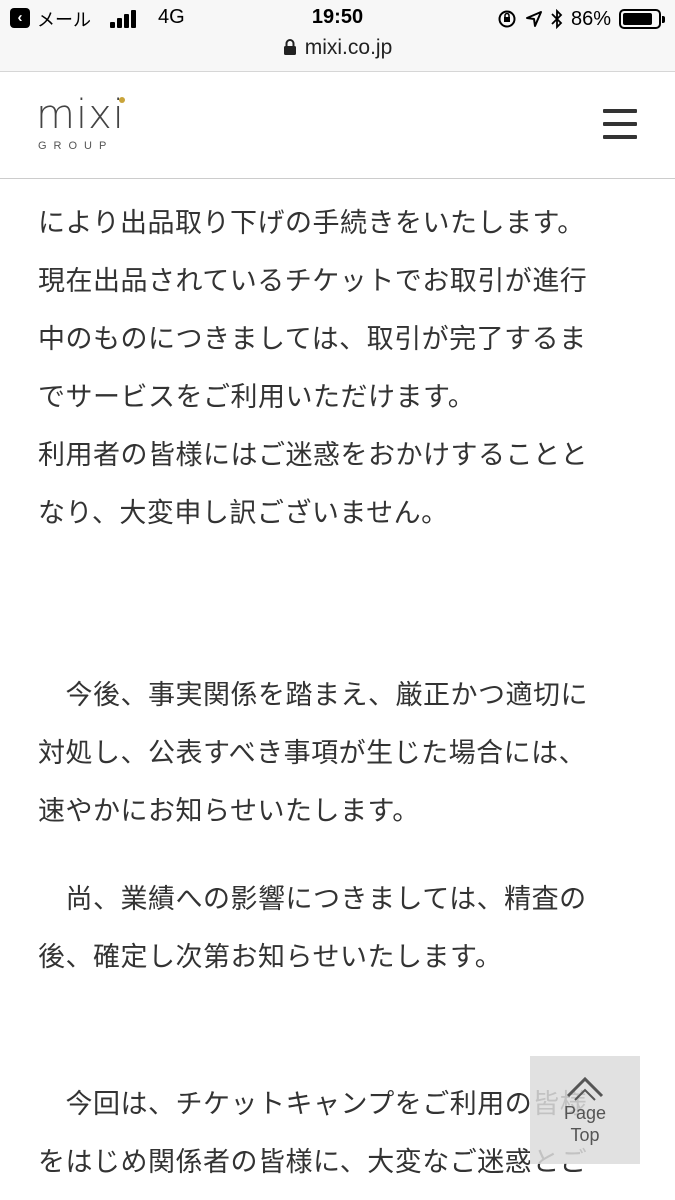 This screenshot has width=675, height=1200. Describe the element at coordinates (348, 47) in the screenshot. I see `url-text: mixi.co.jp` at that location.